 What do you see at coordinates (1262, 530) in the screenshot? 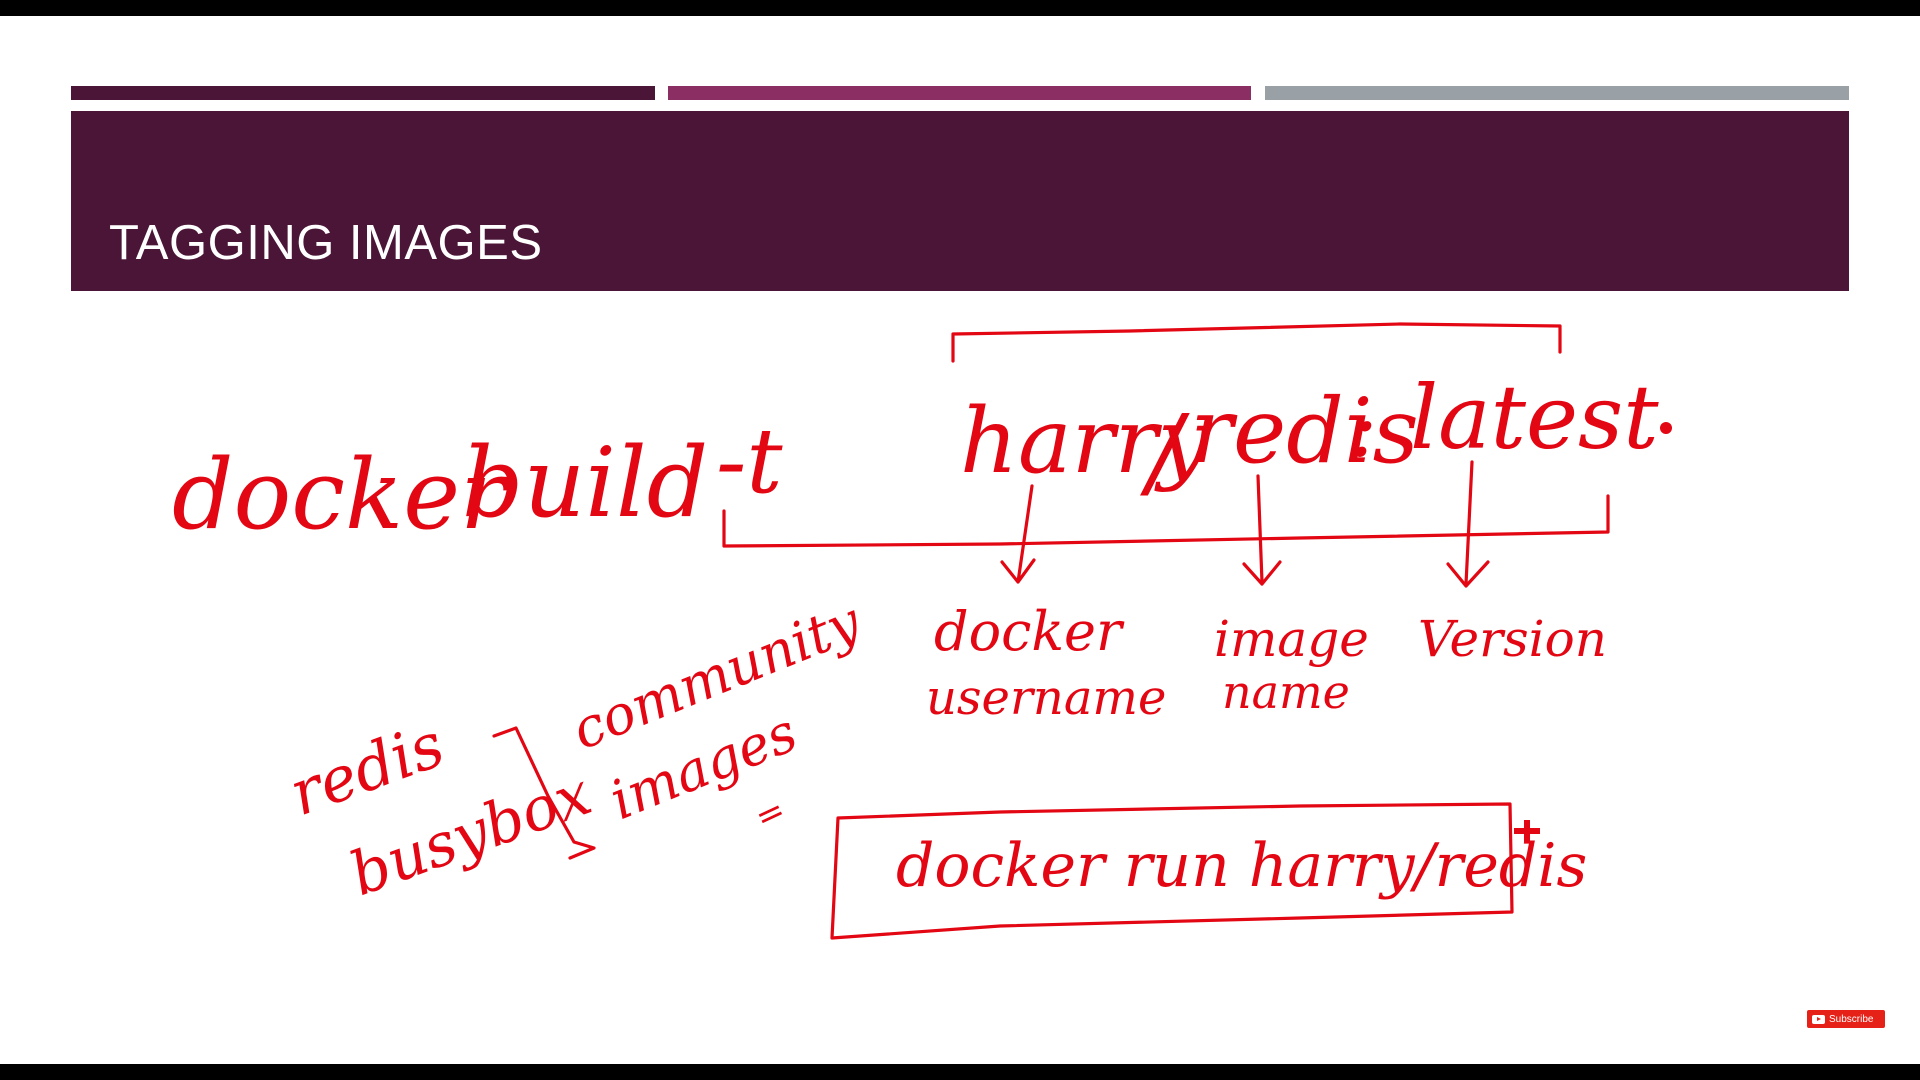
I see `ink-arrow-image-name` at bounding box center [1262, 530].